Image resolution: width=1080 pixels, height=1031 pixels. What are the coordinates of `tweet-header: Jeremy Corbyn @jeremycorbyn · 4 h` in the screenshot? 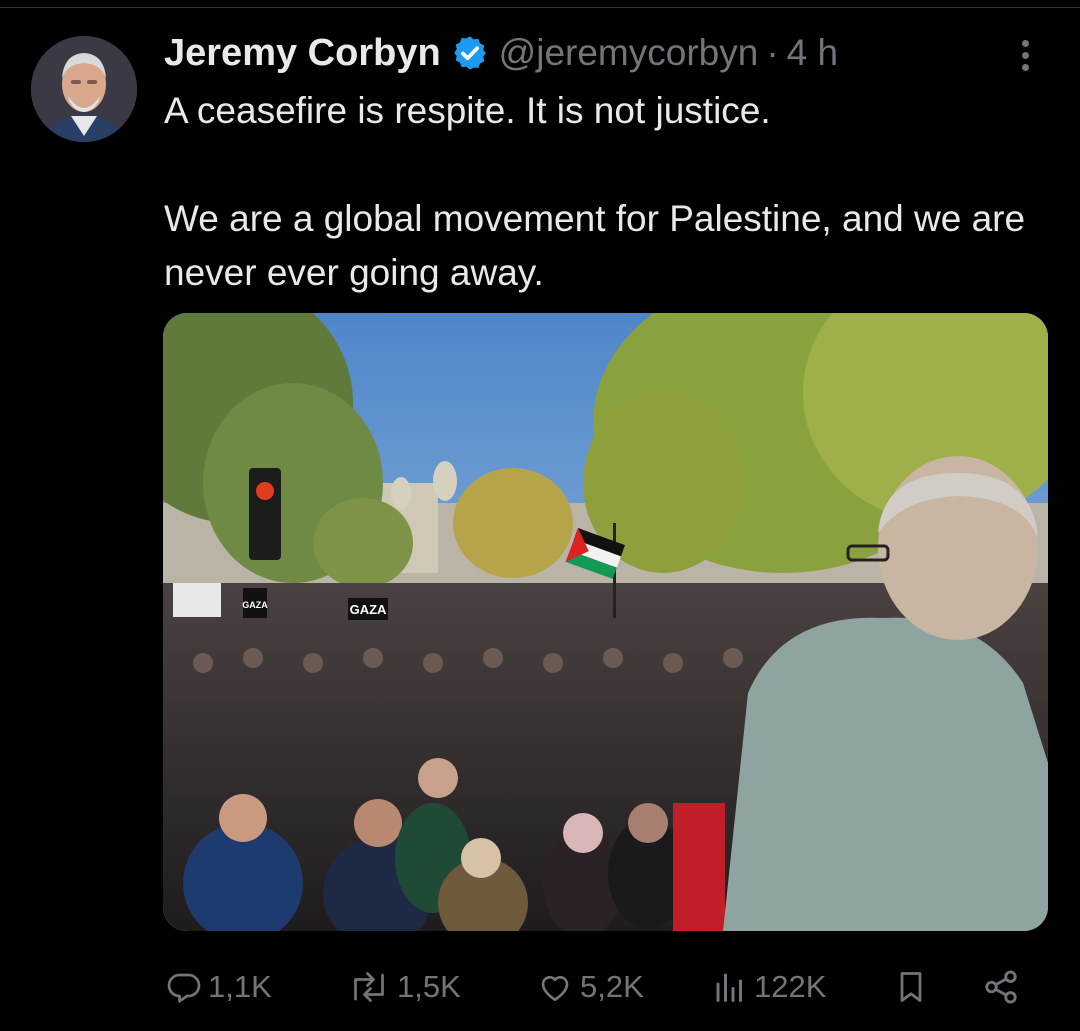 It's located at (501, 53).